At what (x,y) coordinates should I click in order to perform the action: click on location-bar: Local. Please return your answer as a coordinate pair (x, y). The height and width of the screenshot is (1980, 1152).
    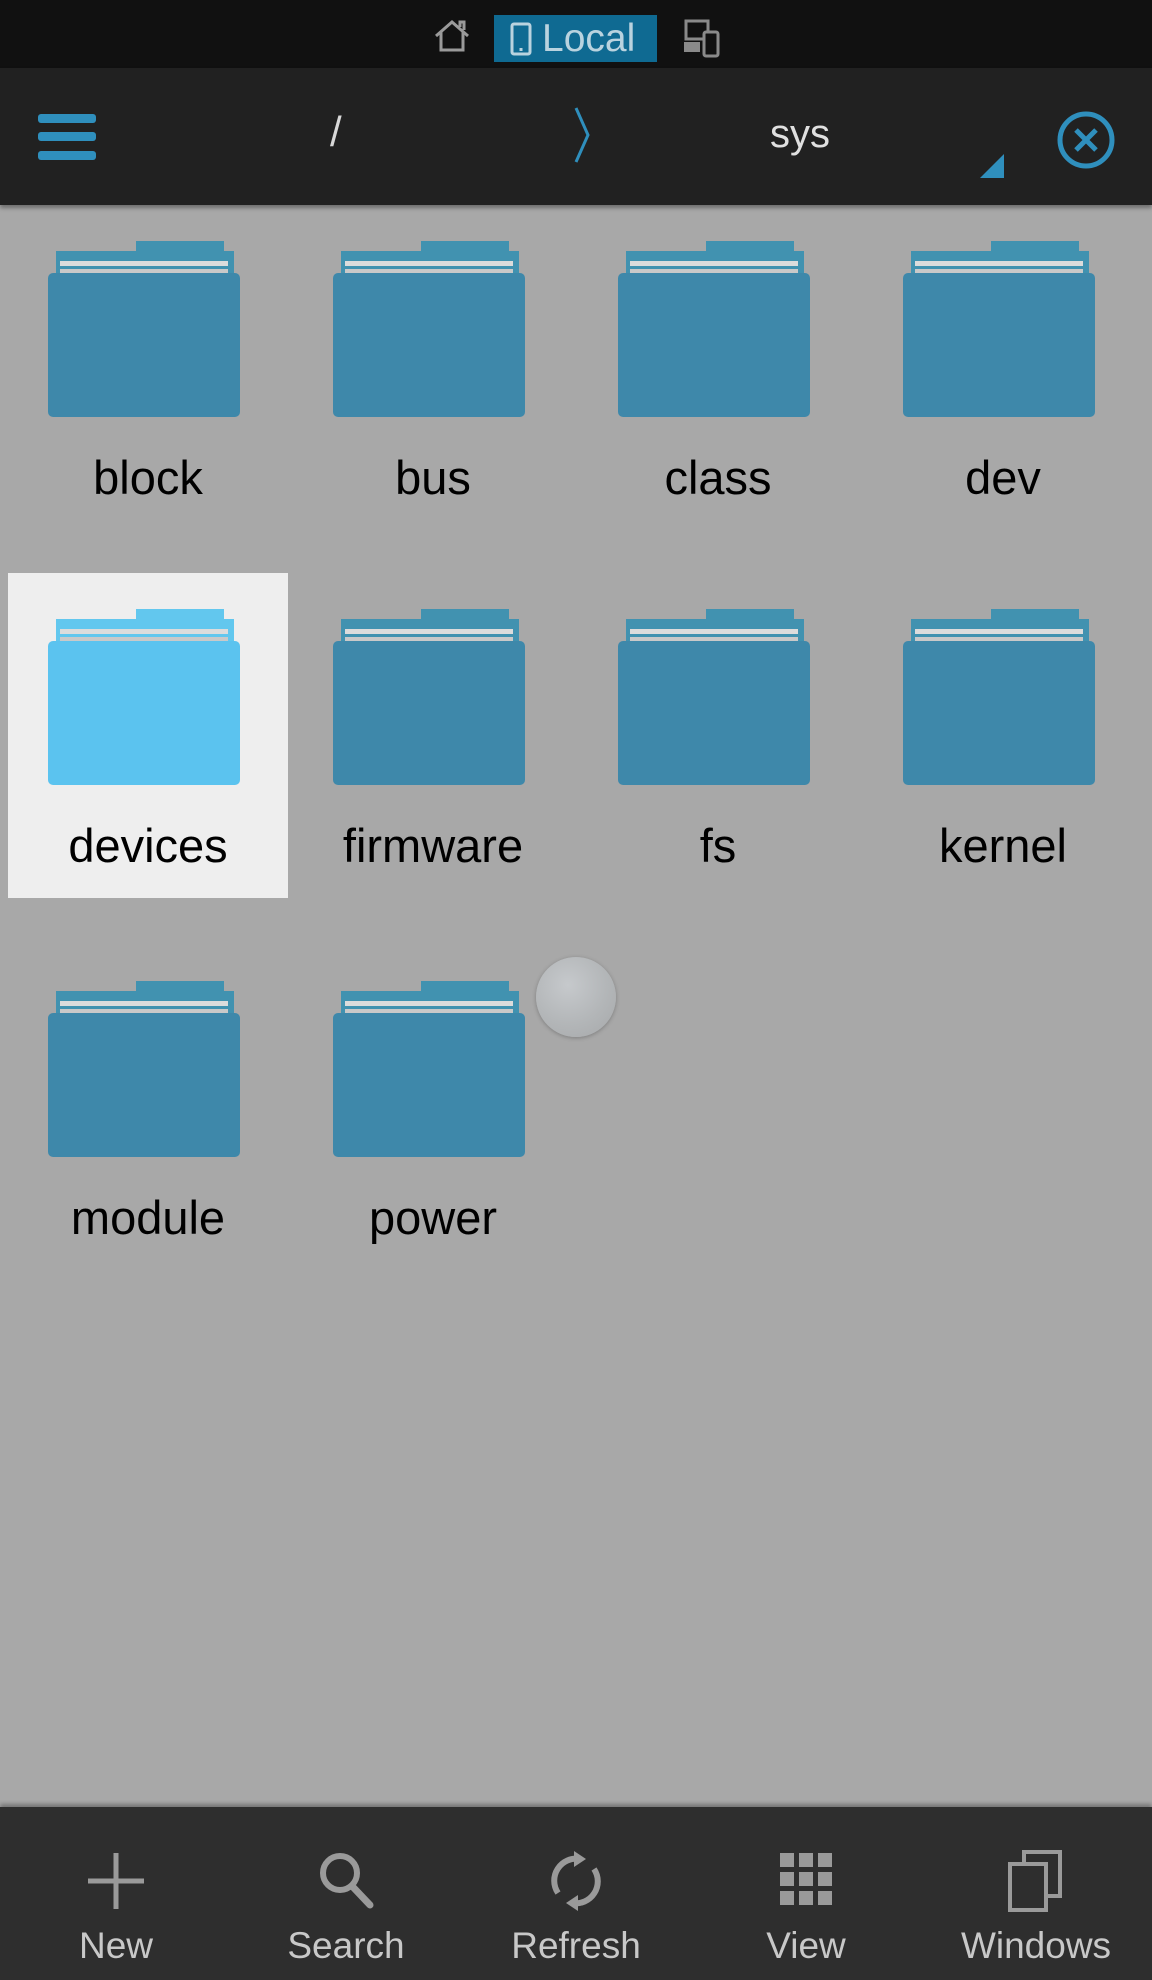
    Looking at the image, I should click on (576, 34).